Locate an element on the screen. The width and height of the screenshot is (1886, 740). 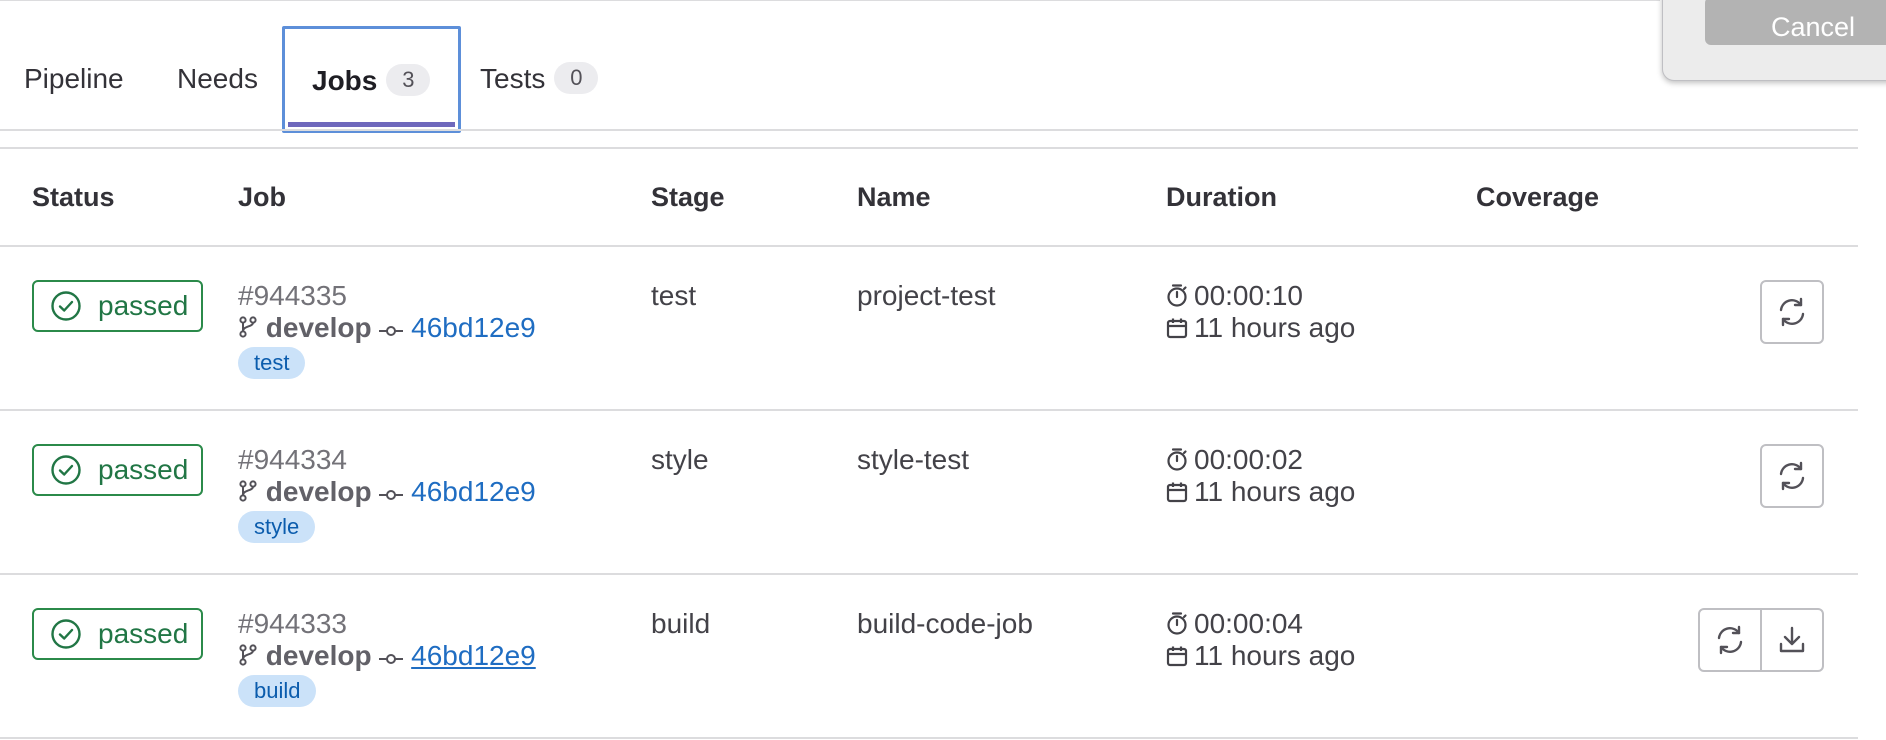
duration-cell: 00:00:02 is located at coordinates (1234, 460).